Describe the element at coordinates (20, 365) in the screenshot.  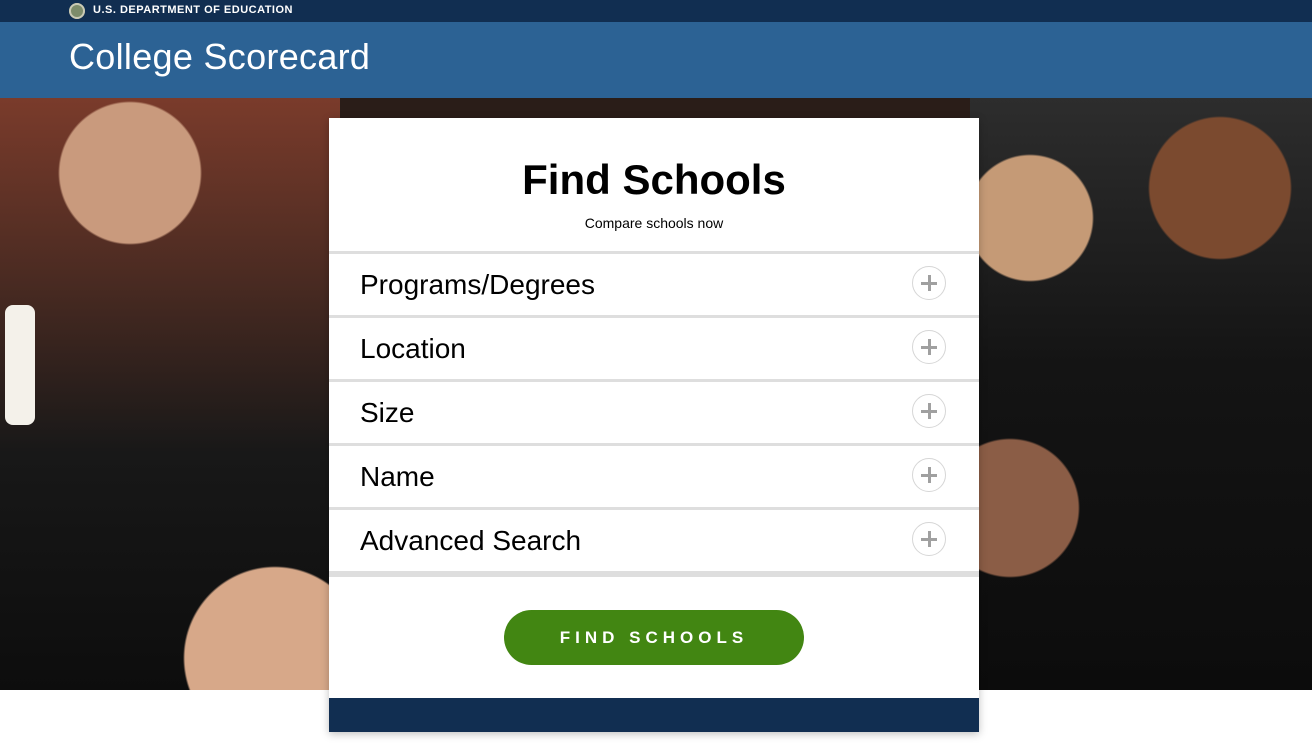
I see `diploma-scroll` at that location.